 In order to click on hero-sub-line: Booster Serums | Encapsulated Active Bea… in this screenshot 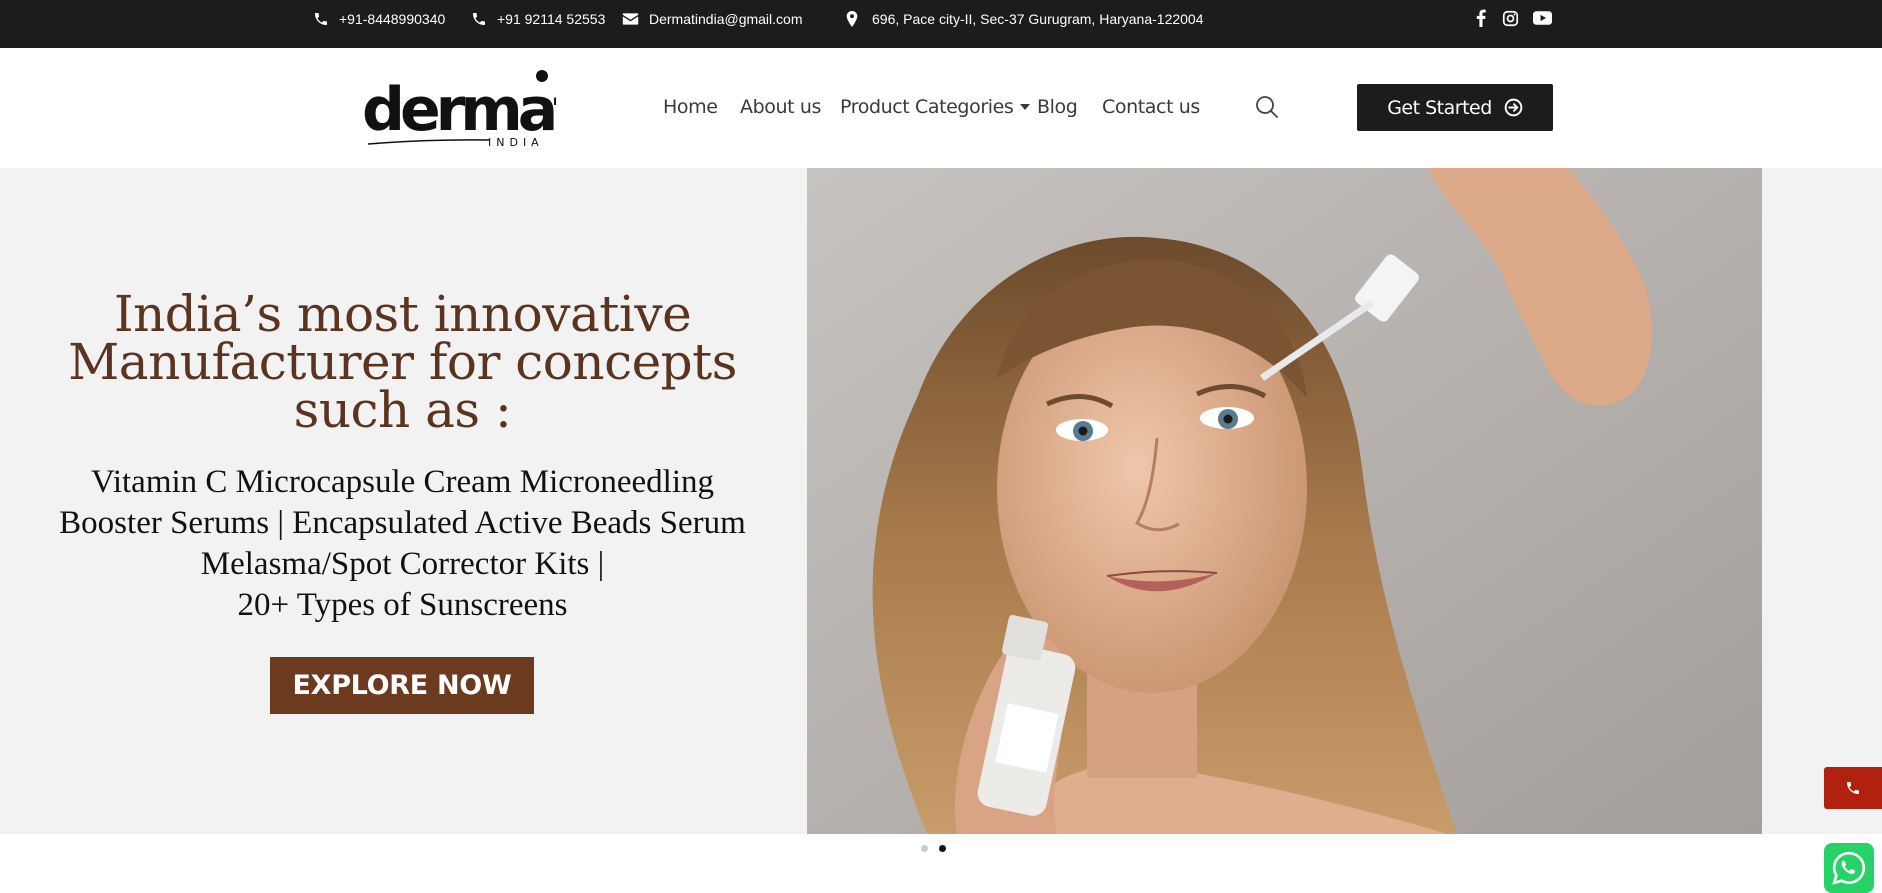, I will do `click(402, 523)`.